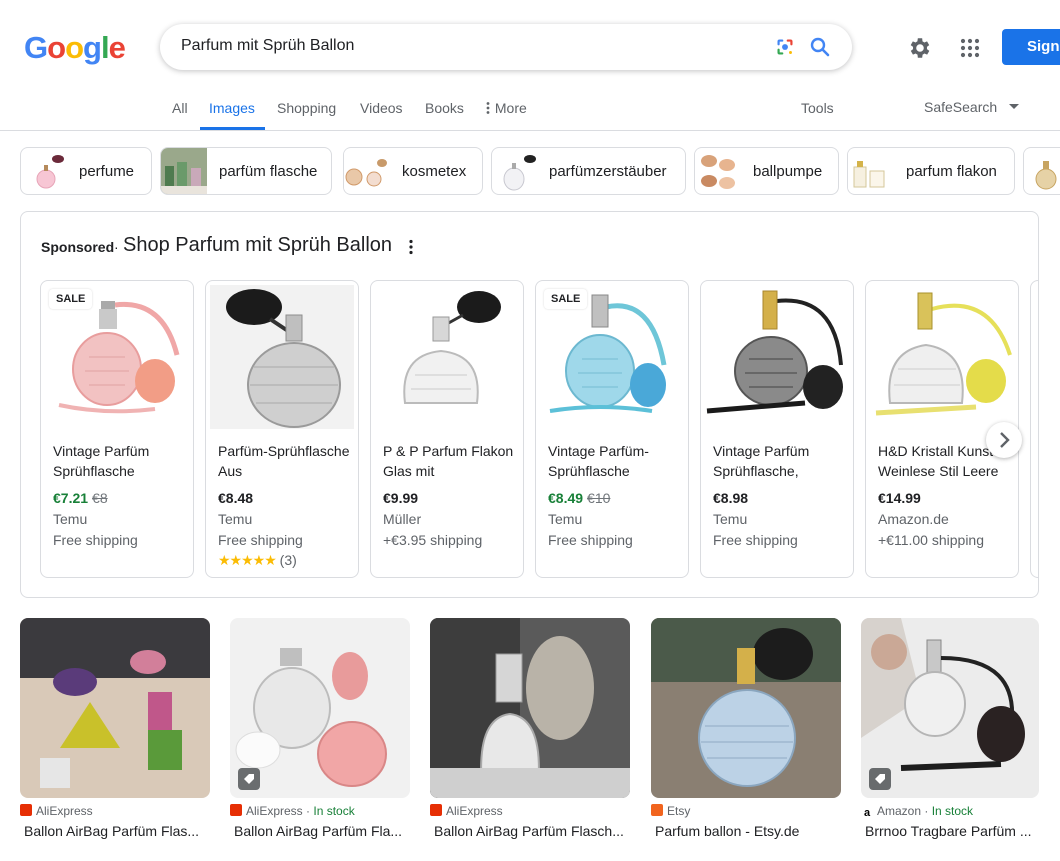 Image resolution: width=1060 pixels, height=861 pixels. Describe the element at coordinates (180, 108) in the screenshot. I see `tab-all: All` at that location.